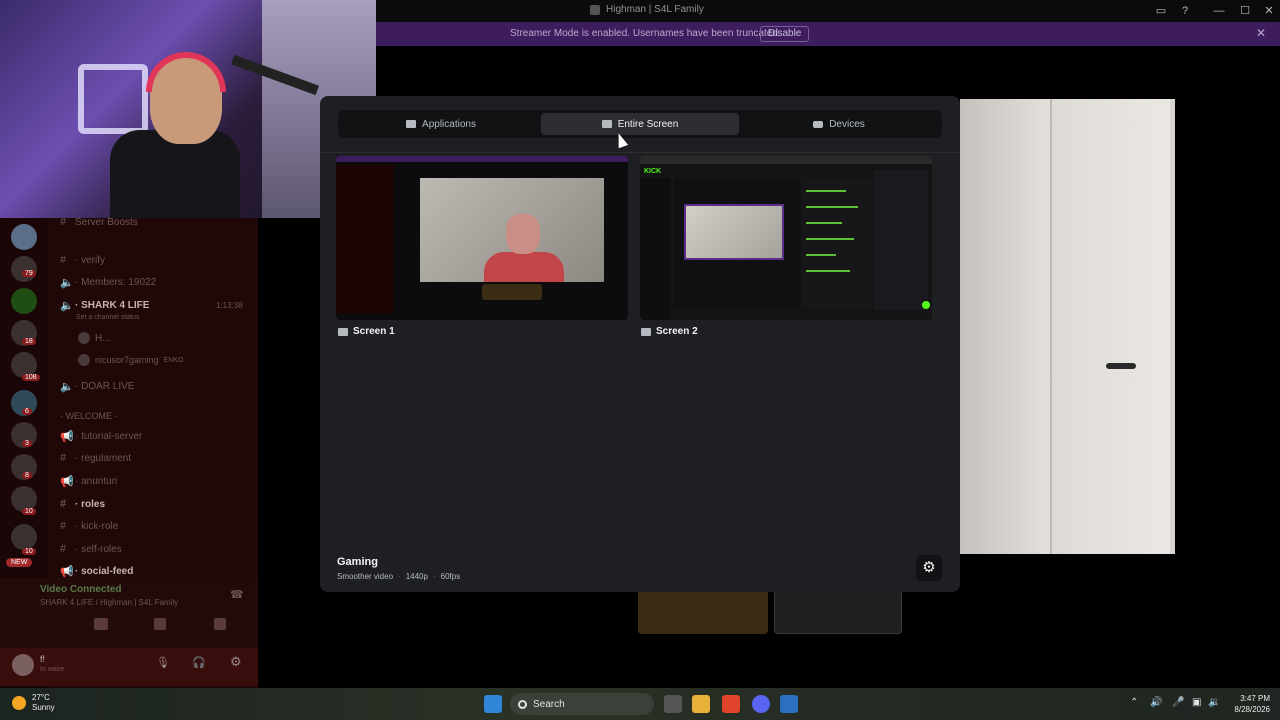  What do you see at coordinates (398, 568) in the screenshot?
I see `stream-quality: Gaming Smoother video · 1440p · 60fps` at bounding box center [398, 568].